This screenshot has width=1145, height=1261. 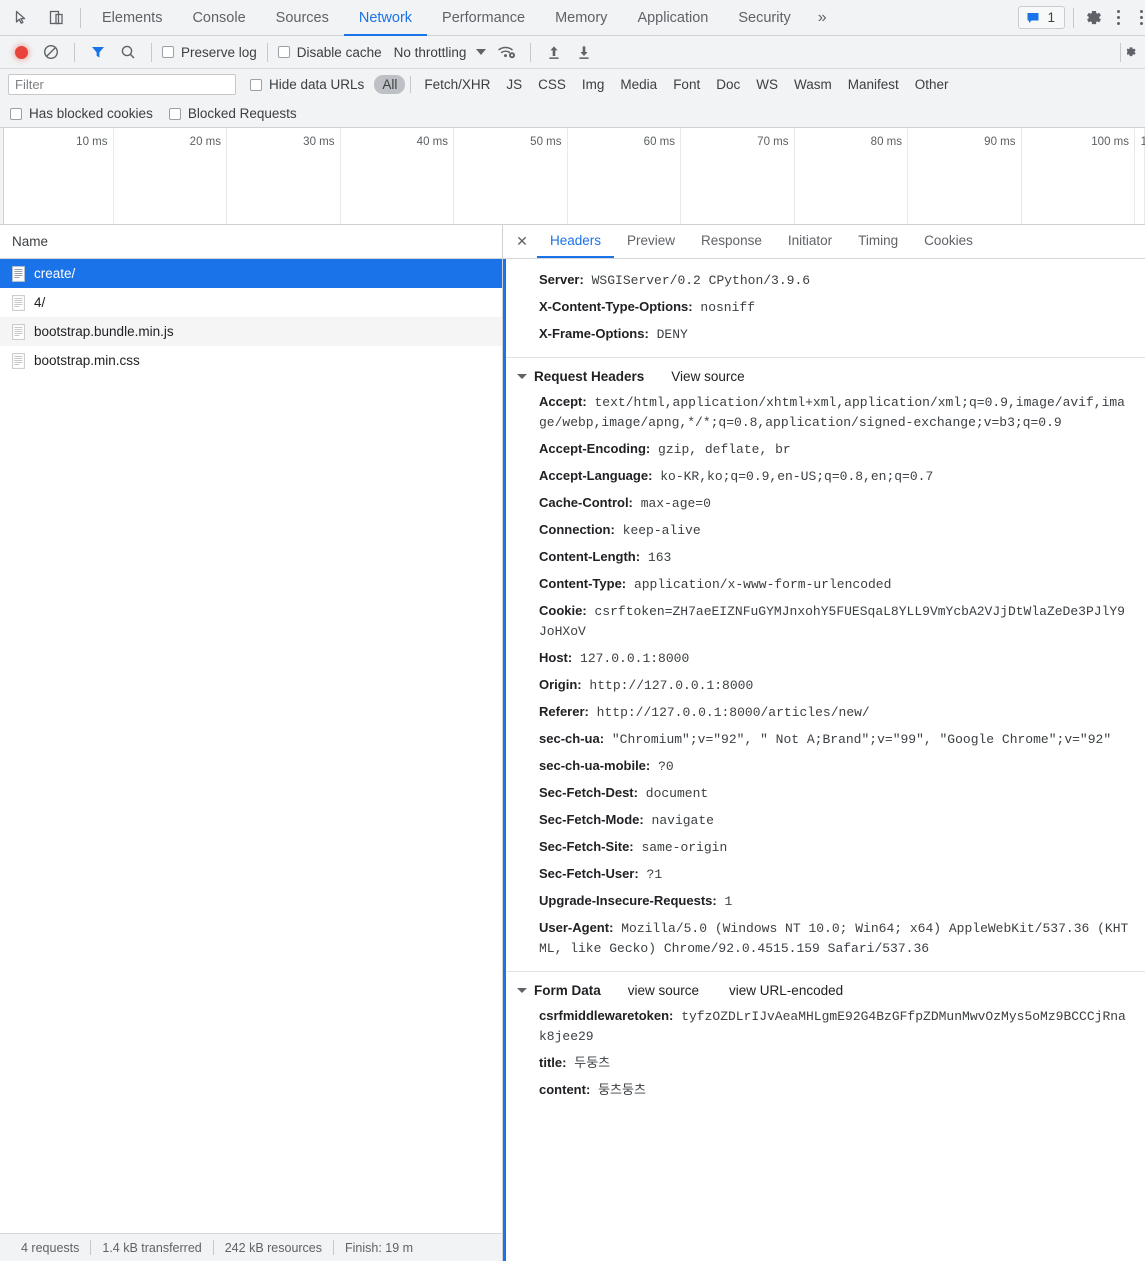 I want to click on filter-type-fetch-xhr: Fetch/XHR, so click(x=457, y=84).